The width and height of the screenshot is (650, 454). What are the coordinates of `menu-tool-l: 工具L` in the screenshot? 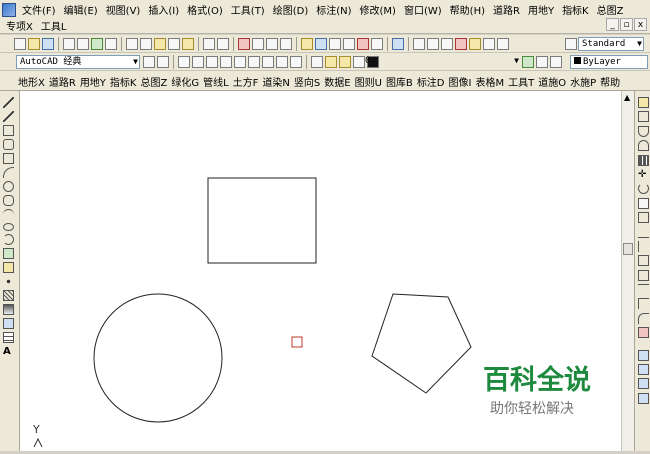 It's located at (54, 25).